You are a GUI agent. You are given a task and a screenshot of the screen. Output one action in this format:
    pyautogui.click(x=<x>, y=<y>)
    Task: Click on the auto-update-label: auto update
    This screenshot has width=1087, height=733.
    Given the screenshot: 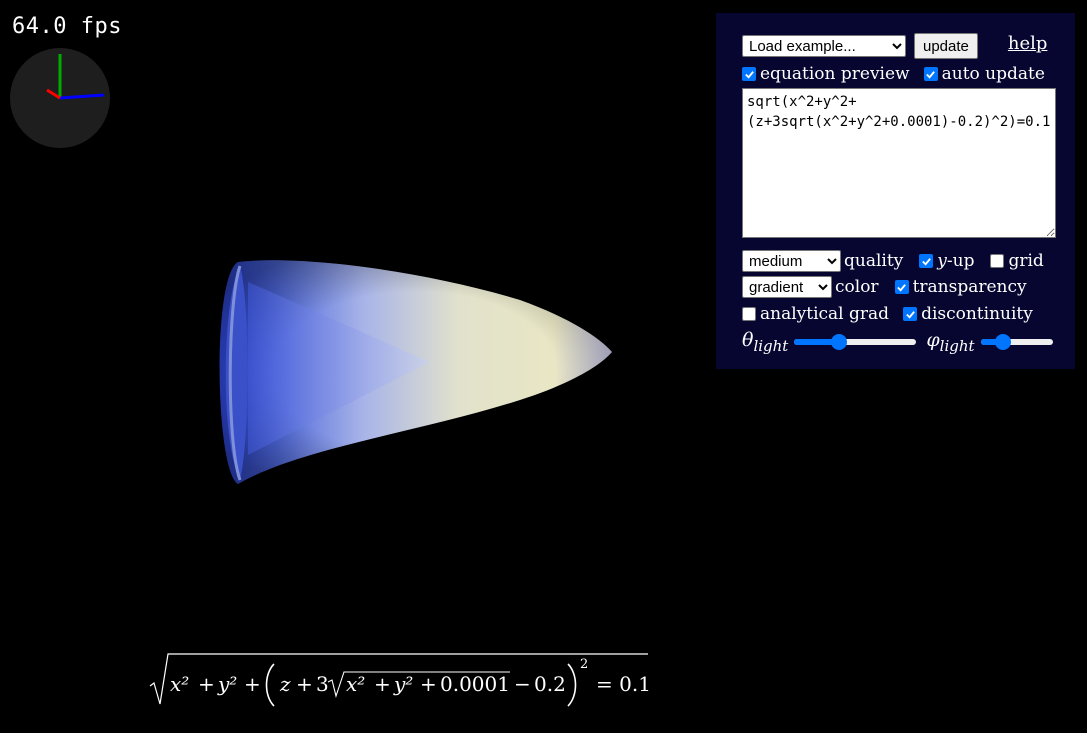 What is the action you would take?
    pyautogui.click(x=993, y=74)
    